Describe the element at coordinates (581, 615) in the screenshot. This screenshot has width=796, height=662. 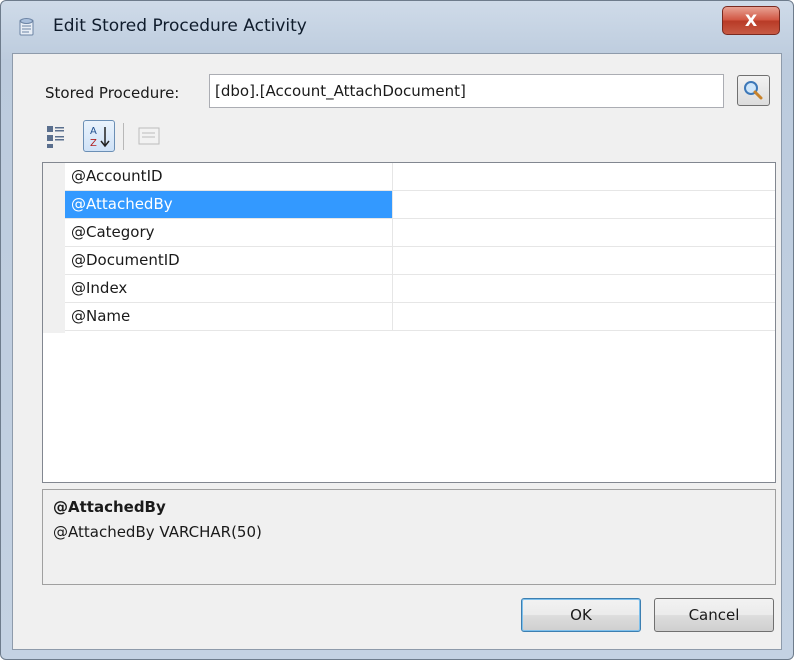
I see `ok-button: OK` at that location.